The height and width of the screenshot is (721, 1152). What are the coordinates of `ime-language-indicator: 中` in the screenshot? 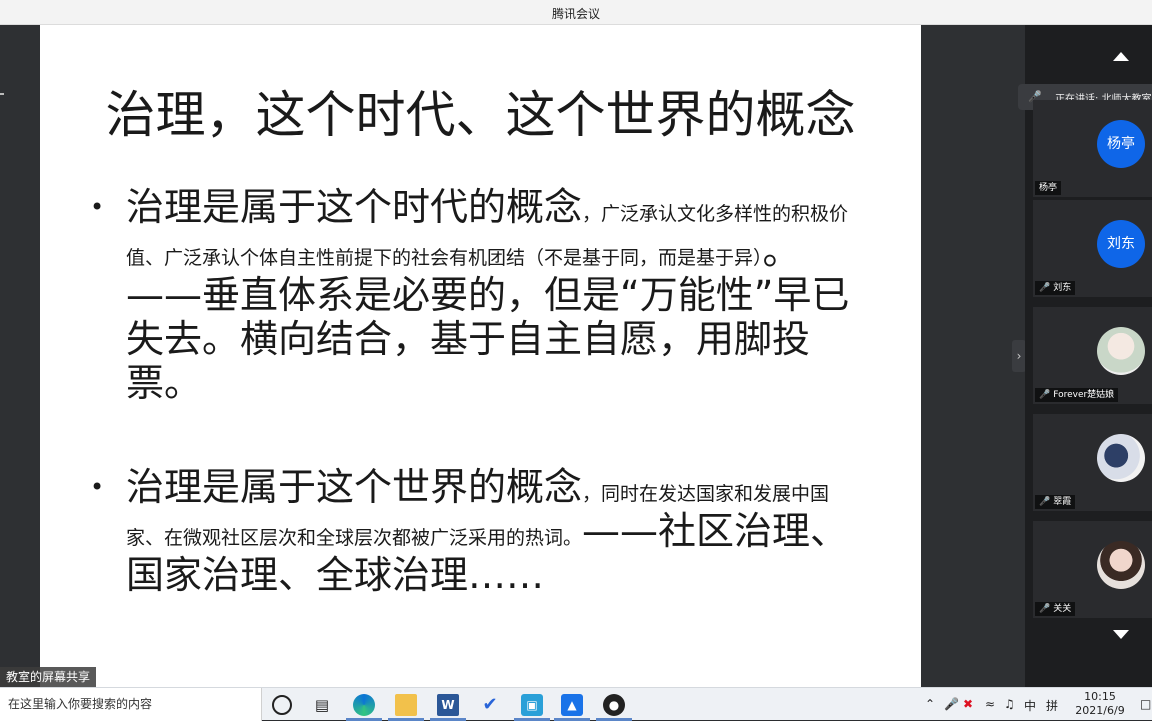 It's located at (1030, 705).